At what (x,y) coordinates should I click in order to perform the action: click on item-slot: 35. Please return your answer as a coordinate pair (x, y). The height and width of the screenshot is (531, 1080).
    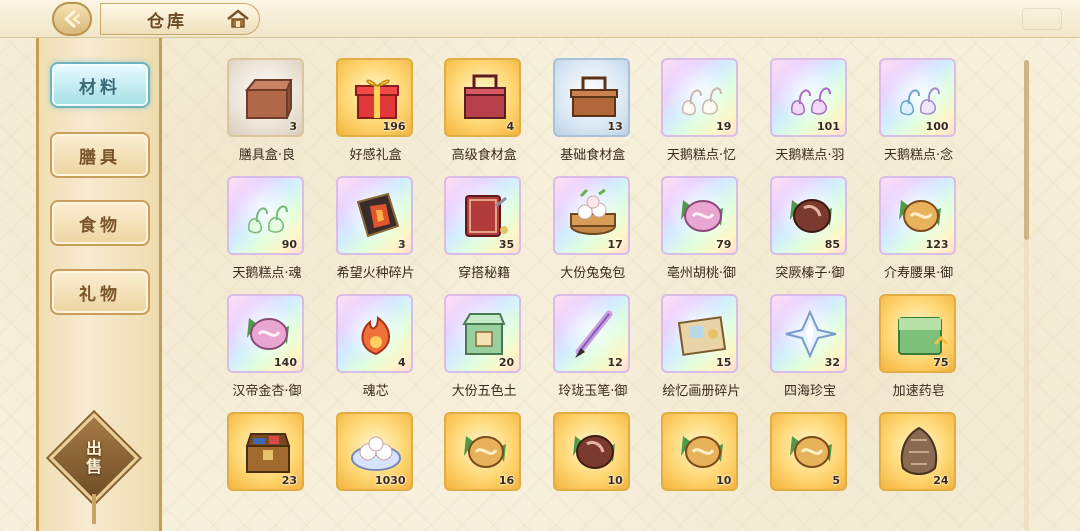
    Looking at the image, I should click on (483, 215).